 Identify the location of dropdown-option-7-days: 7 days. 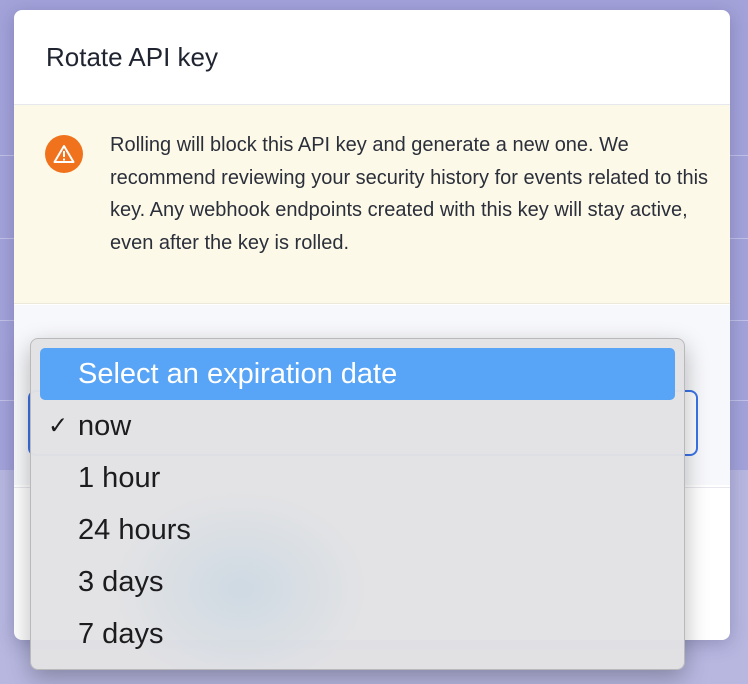
(357, 634).